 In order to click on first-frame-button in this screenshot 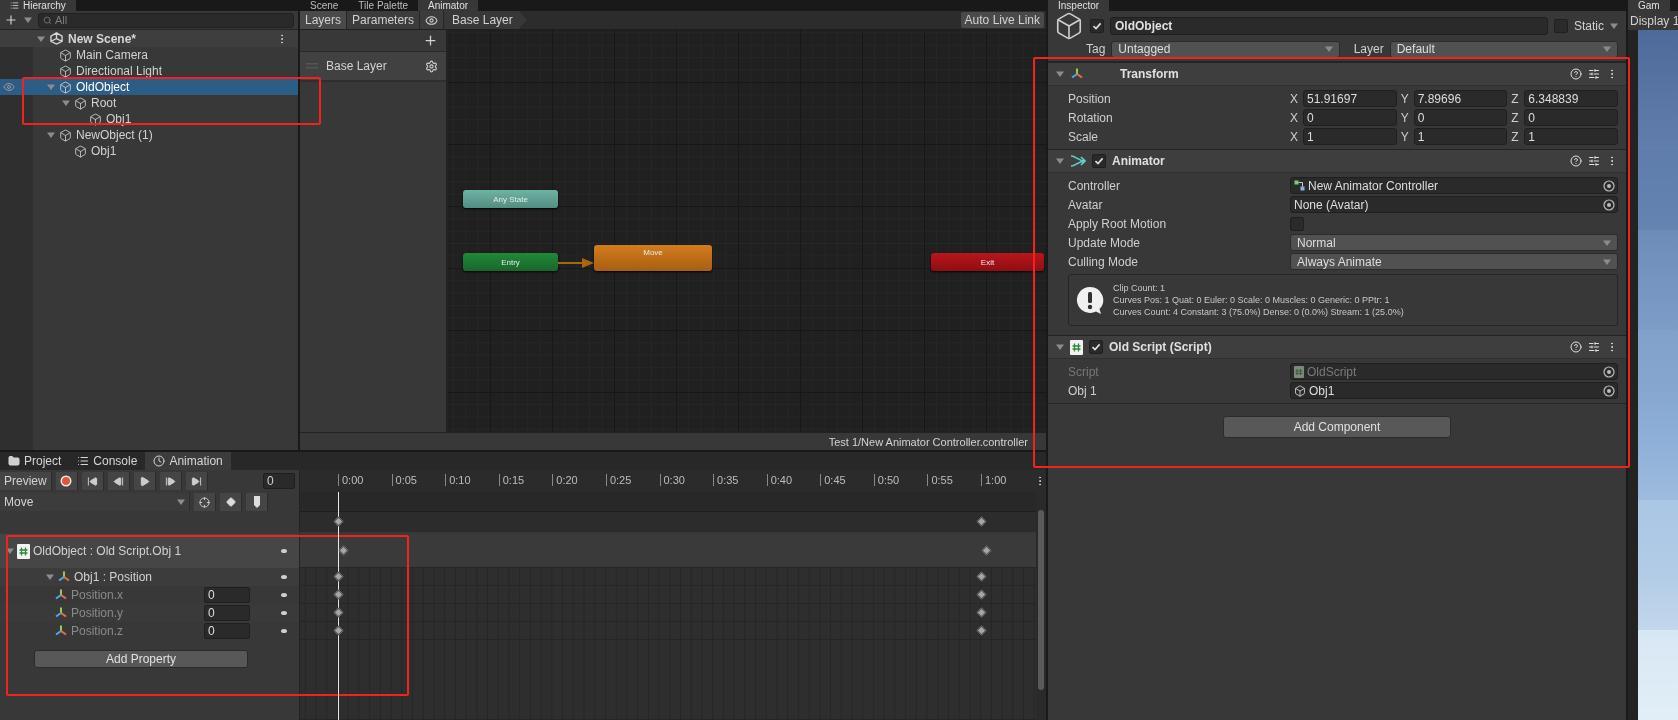, I will do `click(92, 481)`.